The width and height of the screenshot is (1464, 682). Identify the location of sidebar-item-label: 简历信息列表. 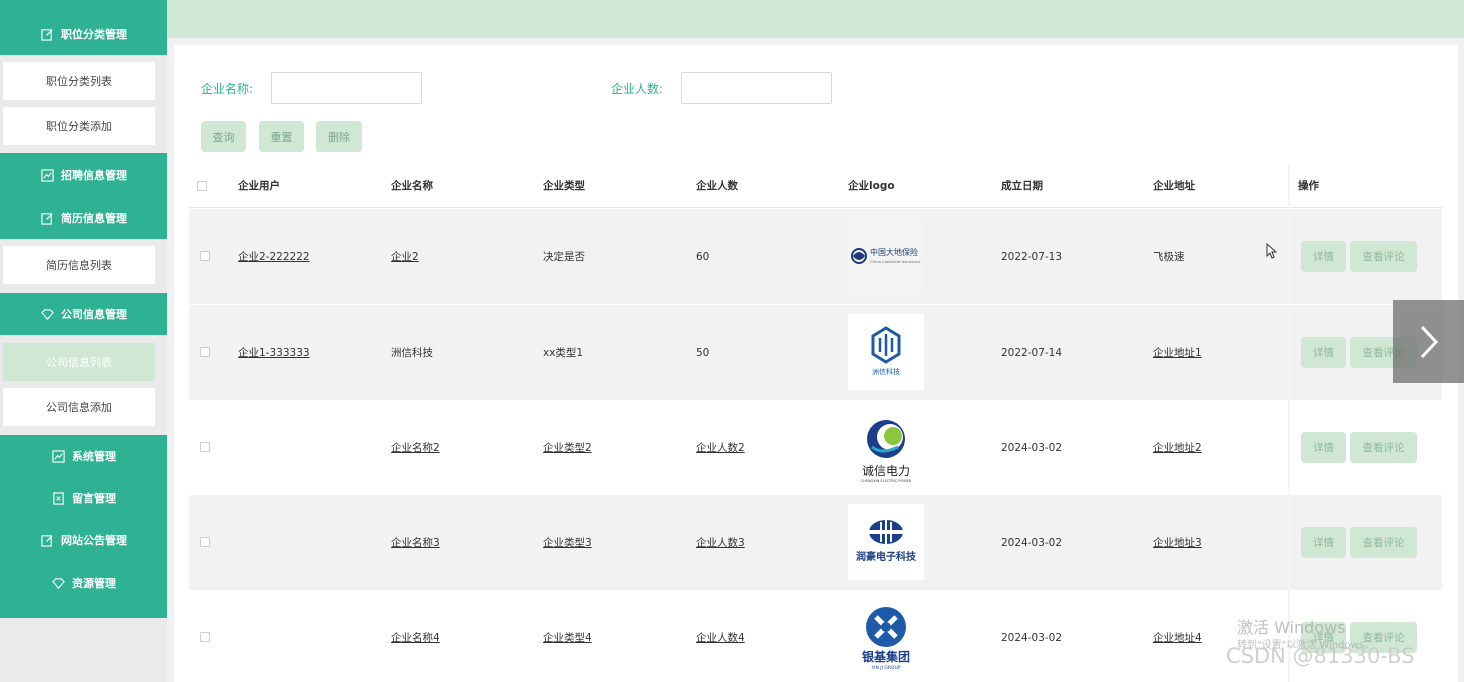
(79, 265).